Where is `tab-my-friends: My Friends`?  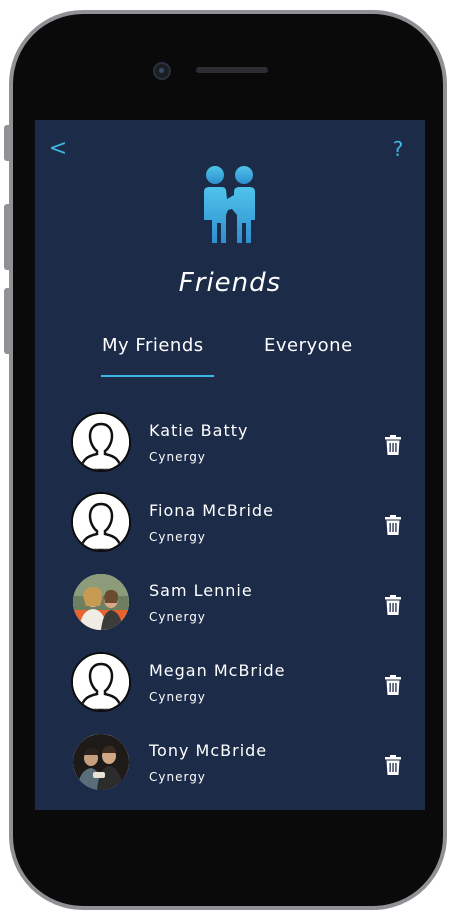 tab-my-friends: My Friends is located at coordinates (153, 345).